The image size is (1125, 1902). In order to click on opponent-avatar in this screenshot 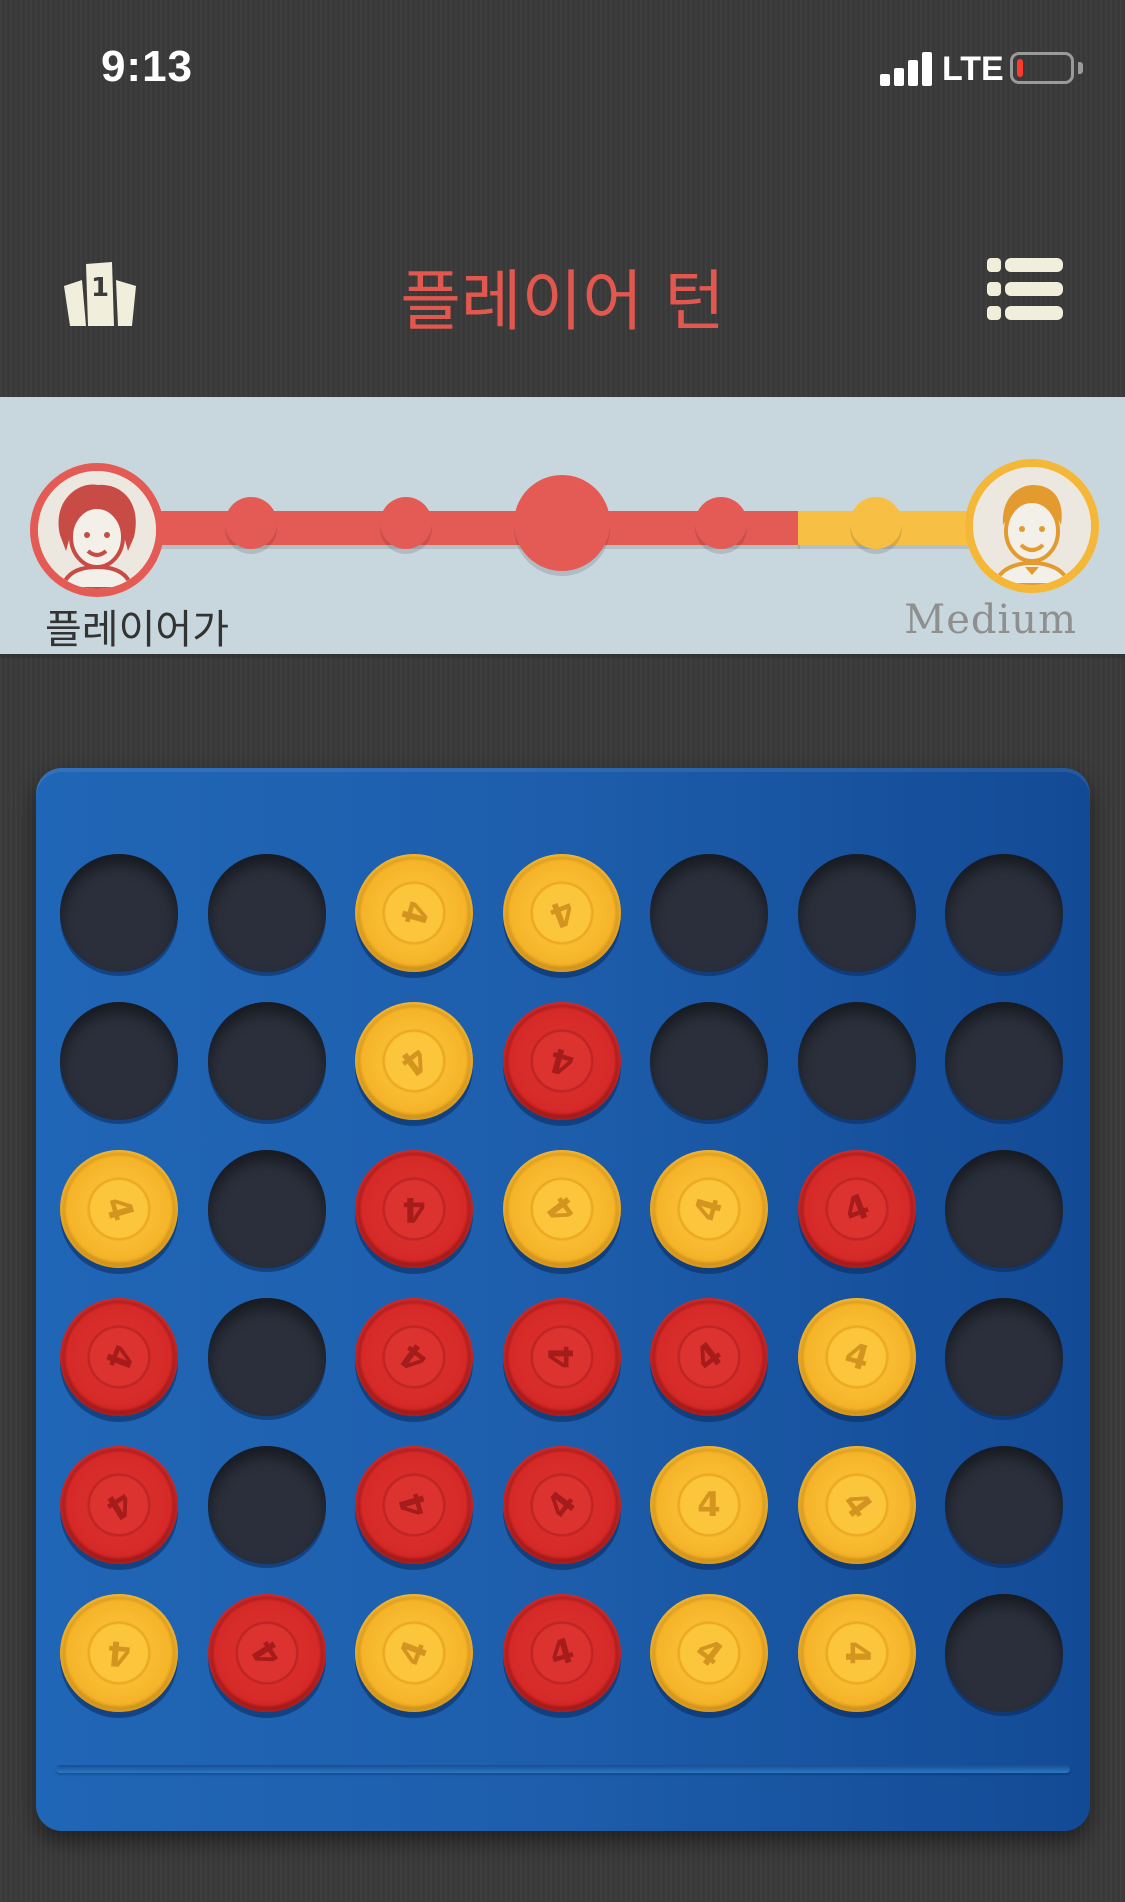, I will do `click(1032, 526)`.